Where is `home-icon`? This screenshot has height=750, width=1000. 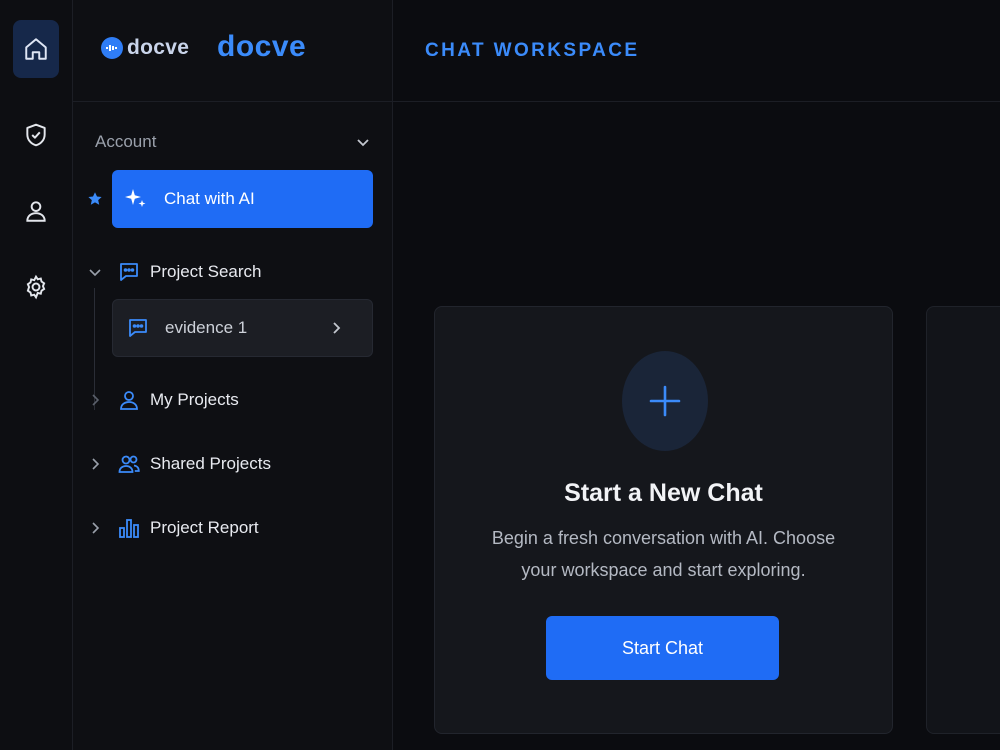 home-icon is located at coordinates (36, 49).